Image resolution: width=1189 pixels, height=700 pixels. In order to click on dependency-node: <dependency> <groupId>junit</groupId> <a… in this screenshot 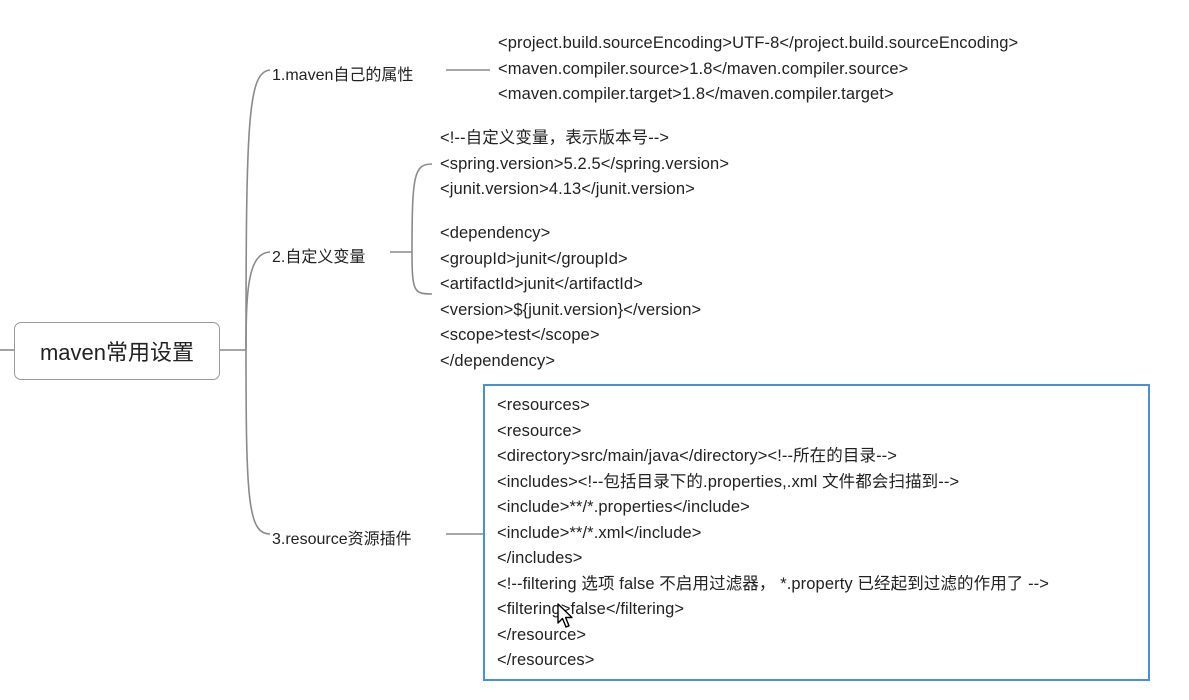, I will do `click(570, 297)`.